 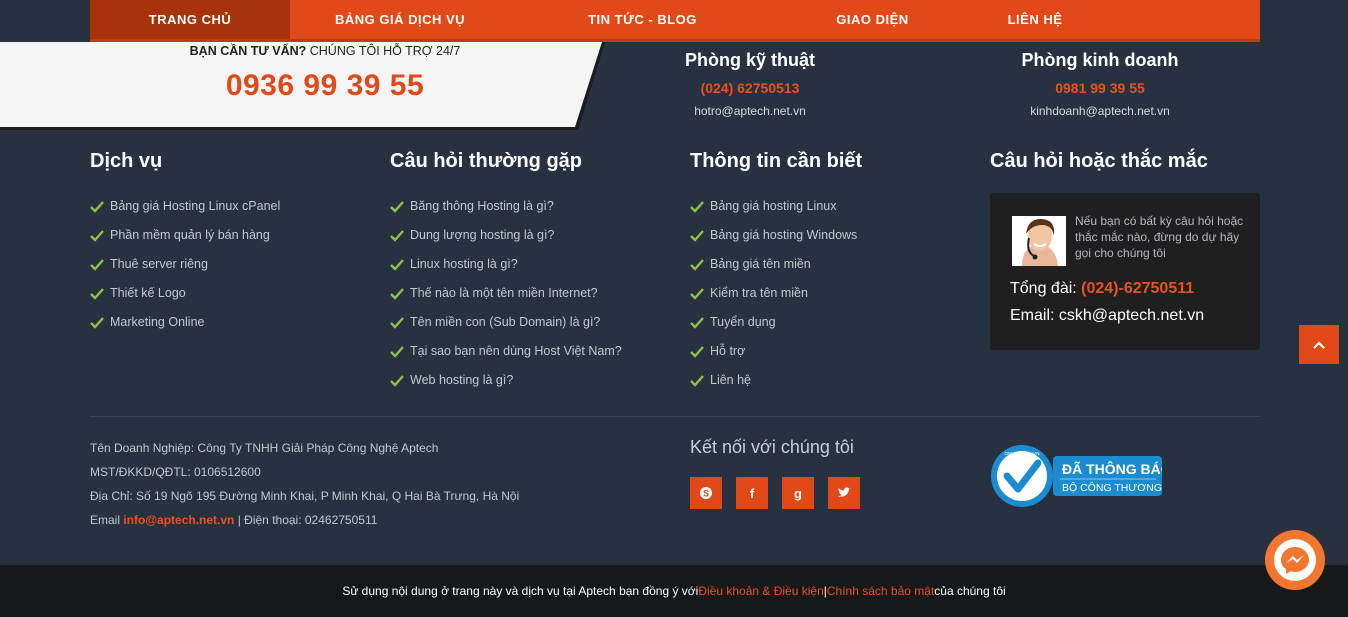 What do you see at coordinates (506, 329) in the screenshot?
I see `footer-link: Tên miền con (Sub Domain) là gì?` at bounding box center [506, 329].